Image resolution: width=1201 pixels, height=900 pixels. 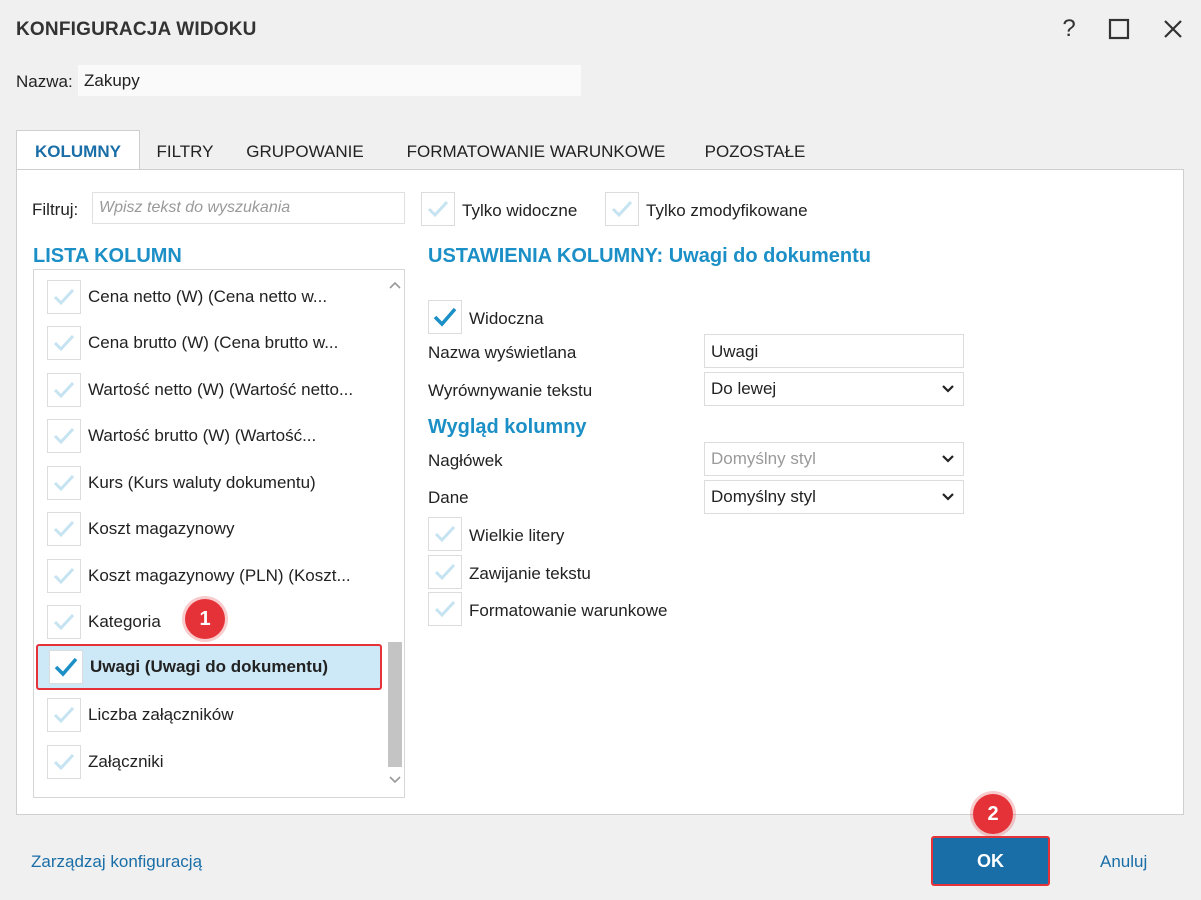 What do you see at coordinates (329, 80) in the screenshot?
I see `name-input: Zakupy` at bounding box center [329, 80].